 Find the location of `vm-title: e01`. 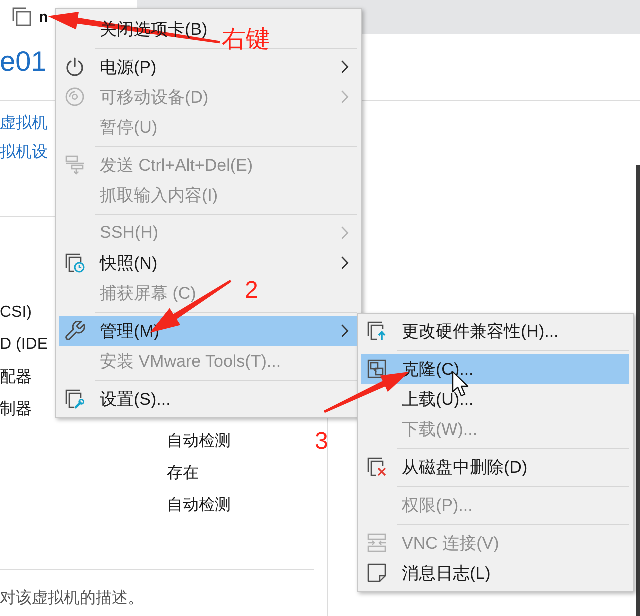

vm-title: e01 is located at coordinates (23, 62).